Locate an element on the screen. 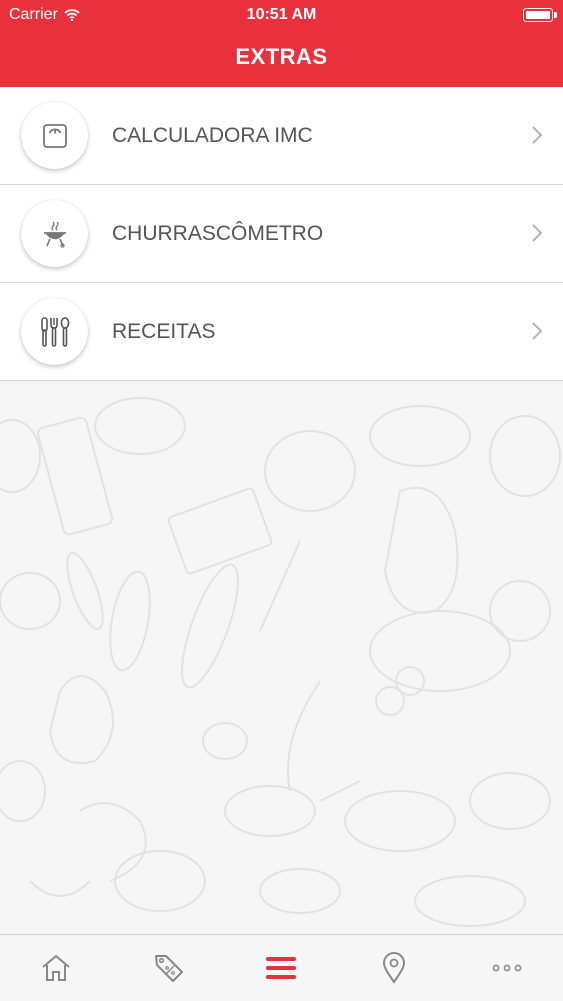 This screenshot has width=563, height=1001. tab-offers is located at coordinates (169, 968).